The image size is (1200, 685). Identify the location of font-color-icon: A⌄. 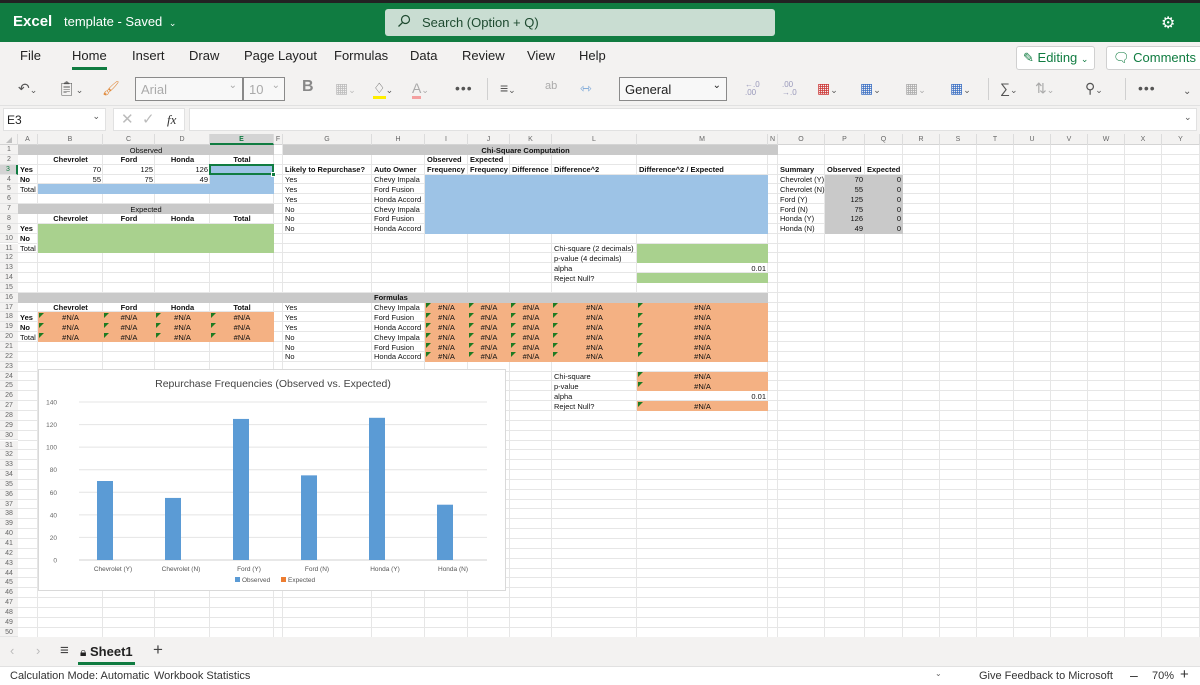
(420, 89).